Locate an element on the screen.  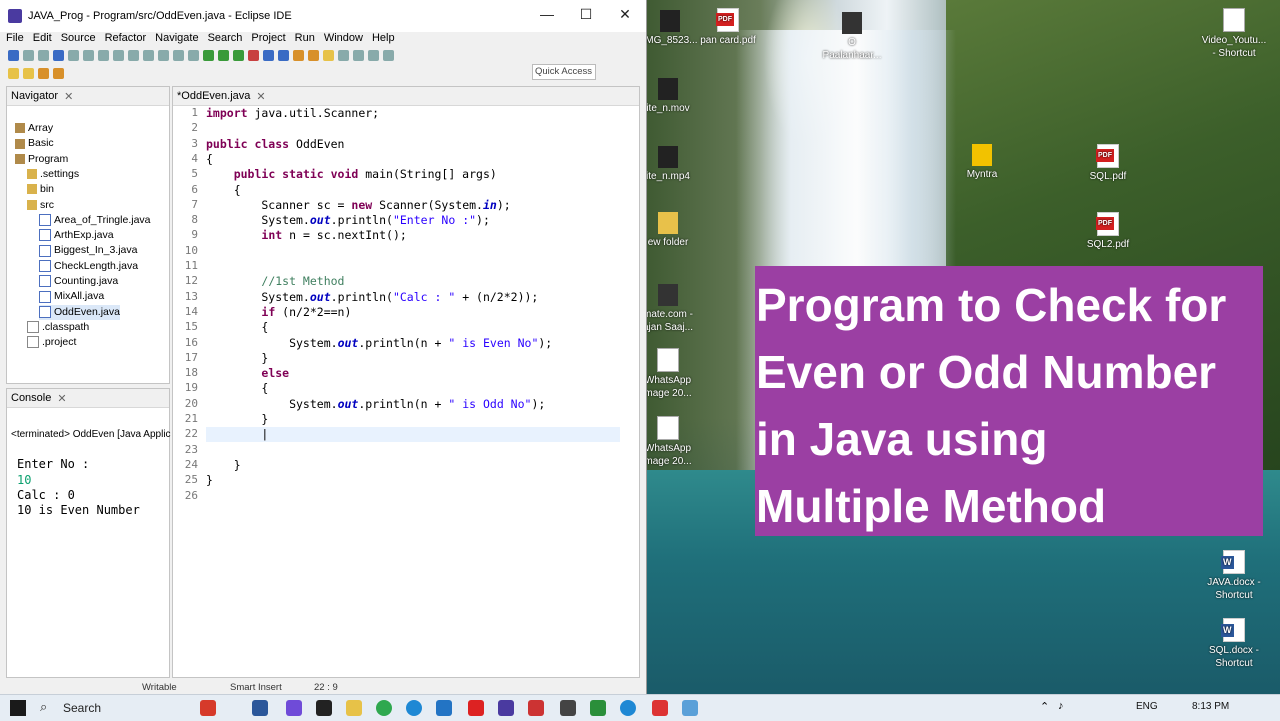
menu-search: Search is located at coordinates (225, 39).